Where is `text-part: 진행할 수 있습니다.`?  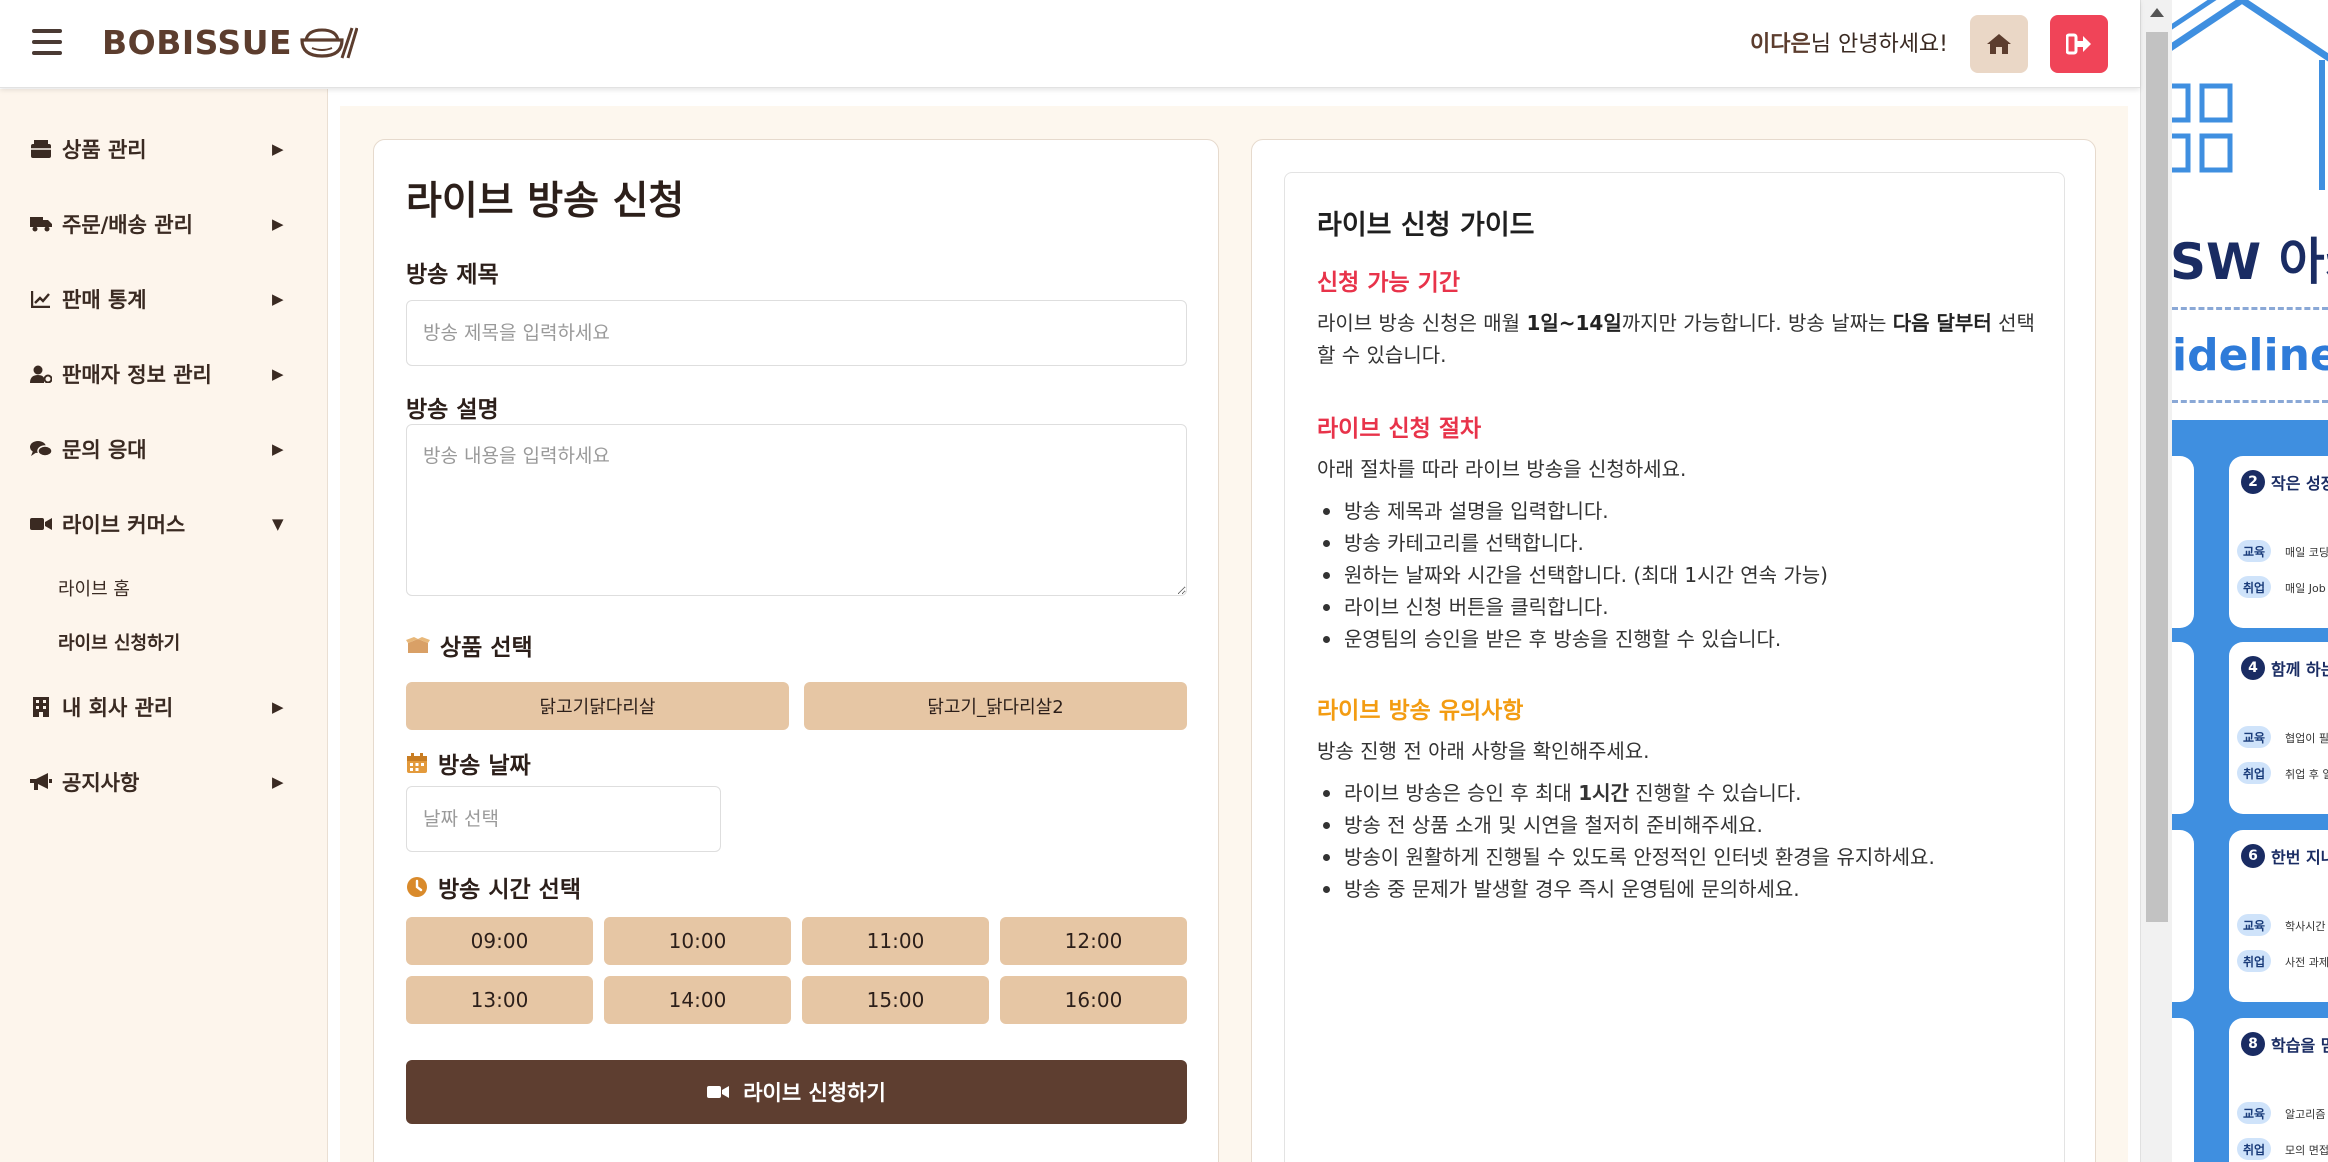
text-part: 진행할 수 있습니다. is located at coordinates (1715, 793).